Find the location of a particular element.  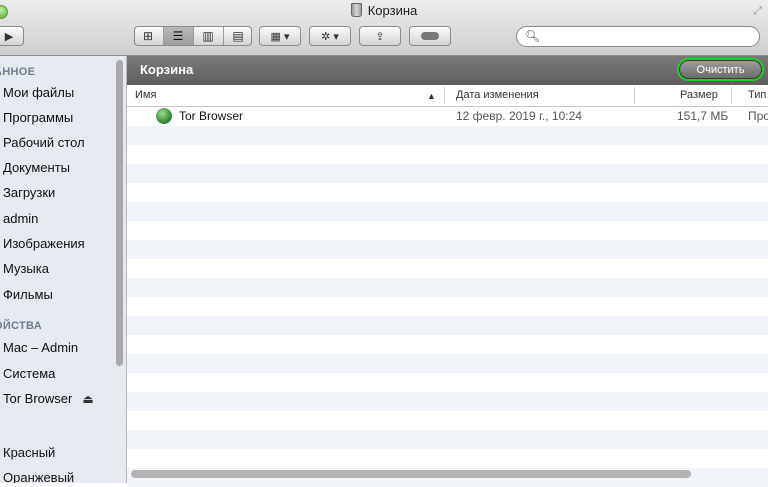

horizontal-scrollbar is located at coordinates (411, 474).